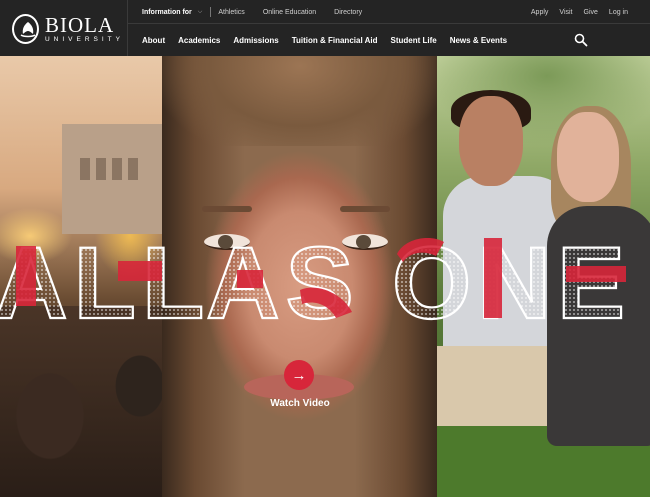 The height and width of the screenshot is (497, 650). What do you see at coordinates (25, 29) in the screenshot?
I see `biola-seal-icon` at bounding box center [25, 29].